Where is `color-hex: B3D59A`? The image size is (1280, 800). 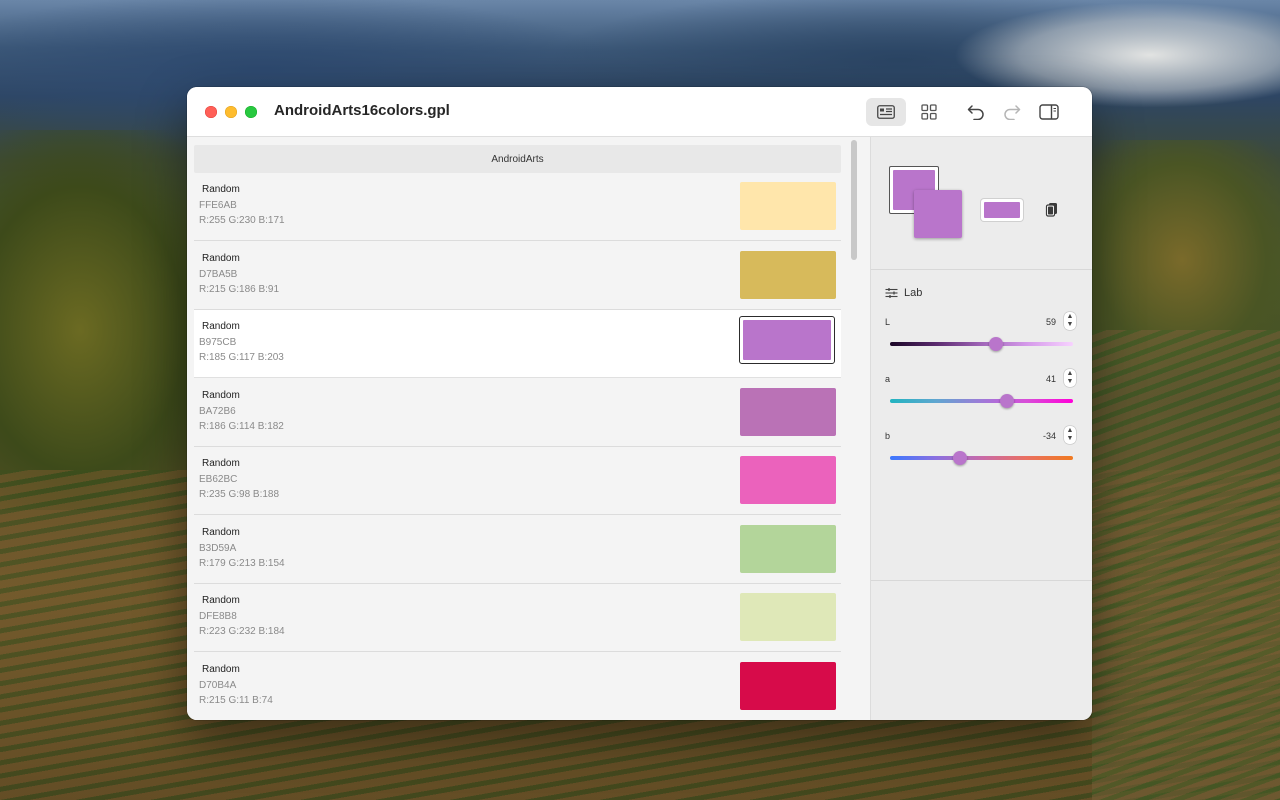
color-hex: B3D59A is located at coordinates (218, 548).